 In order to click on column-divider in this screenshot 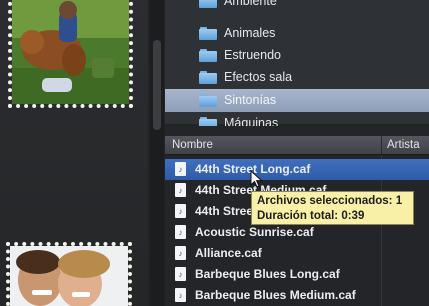, I will do `click(381, 145)`.